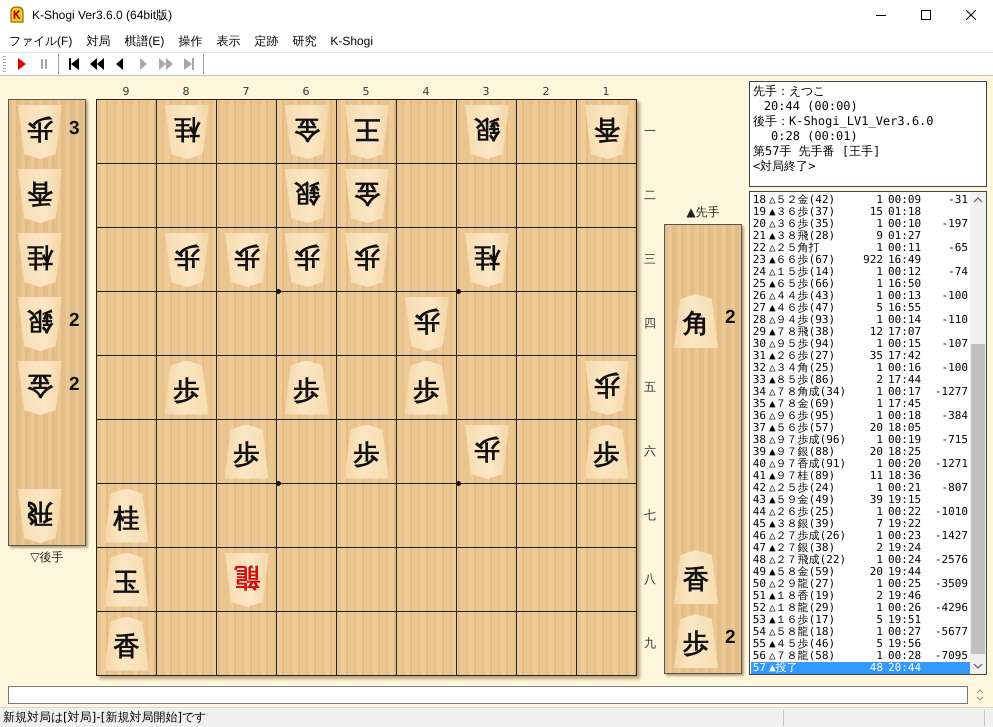  Describe the element at coordinates (304, 41) in the screenshot. I see `menu-item: 研究` at that location.